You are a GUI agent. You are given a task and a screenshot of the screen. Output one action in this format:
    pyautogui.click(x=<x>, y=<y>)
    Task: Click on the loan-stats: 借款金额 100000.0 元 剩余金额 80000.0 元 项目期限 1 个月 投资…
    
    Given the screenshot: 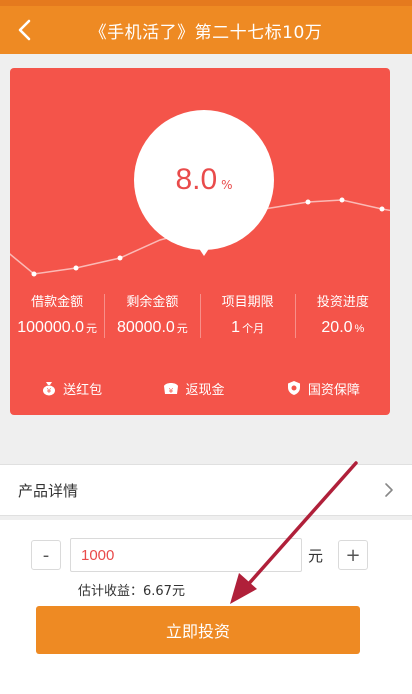 What is the action you would take?
    pyautogui.click(x=200, y=316)
    